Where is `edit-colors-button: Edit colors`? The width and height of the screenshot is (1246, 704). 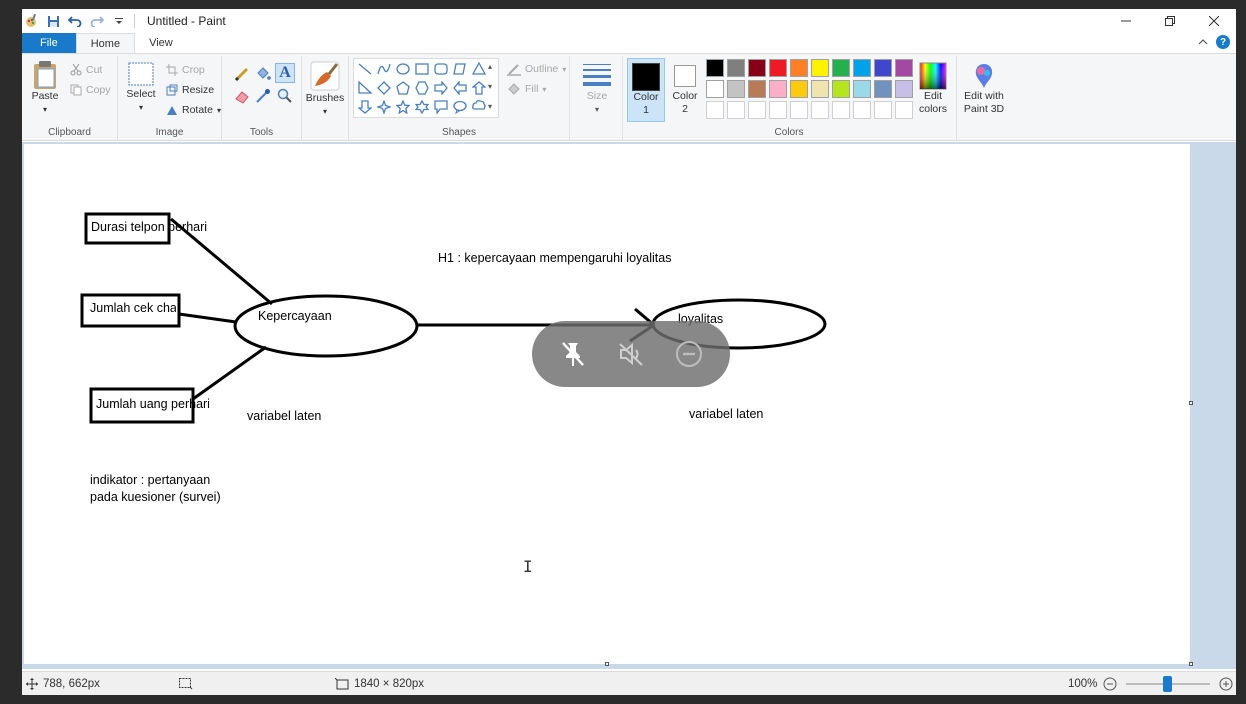
edit-colors-button: Edit colors is located at coordinates (933, 89).